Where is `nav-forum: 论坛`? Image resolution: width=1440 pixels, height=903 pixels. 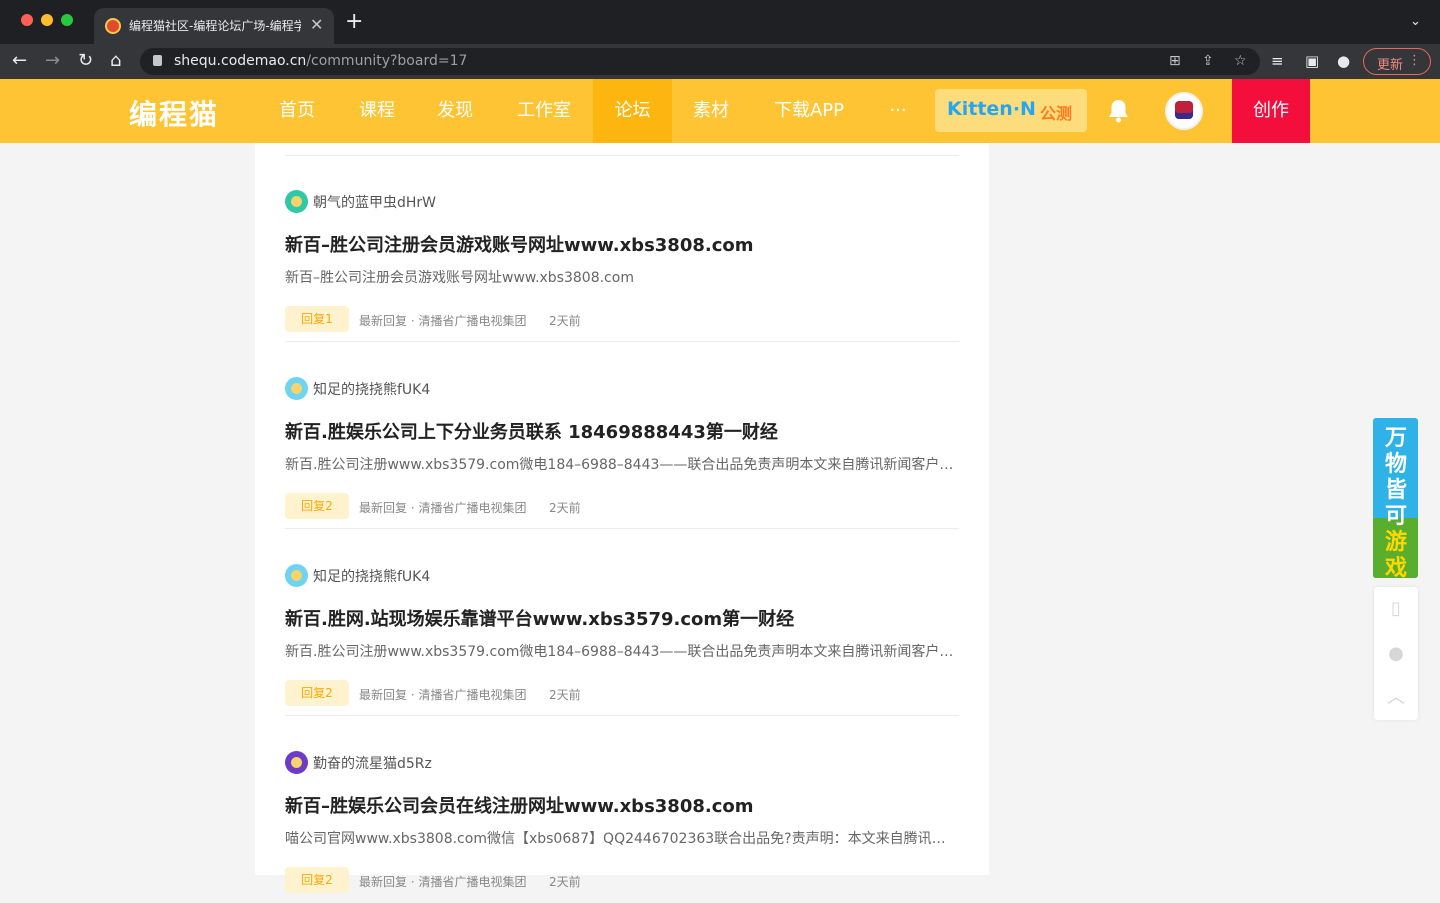 nav-forum: 论坛 is located at coordinates (632, 111).